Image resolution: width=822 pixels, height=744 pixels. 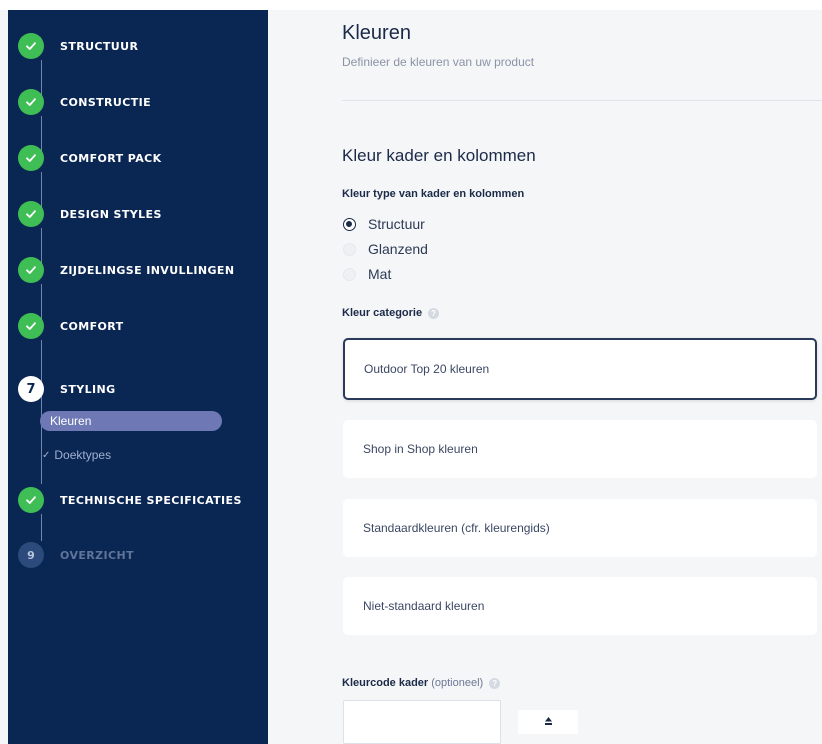 What do you see at coordinates (411, 5) in the screenshot?
I see `top-strip` at bounding box center [411, 5].